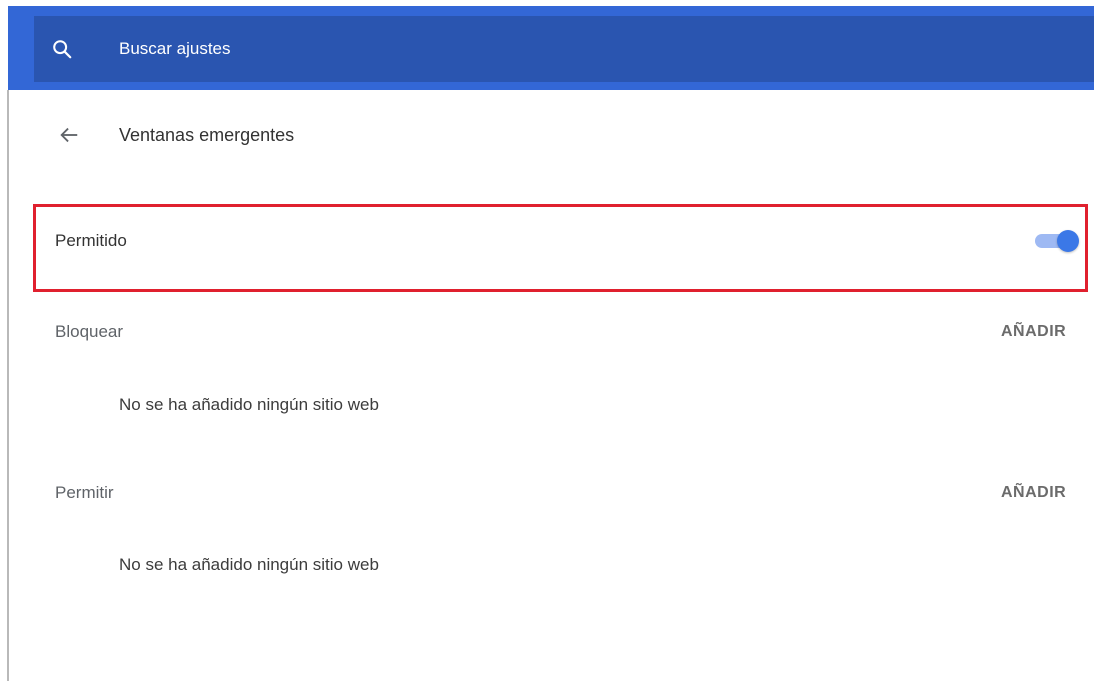 This screenshot has width=1094, height=681. I want to click on toggle-knob, so click(1068, 241).